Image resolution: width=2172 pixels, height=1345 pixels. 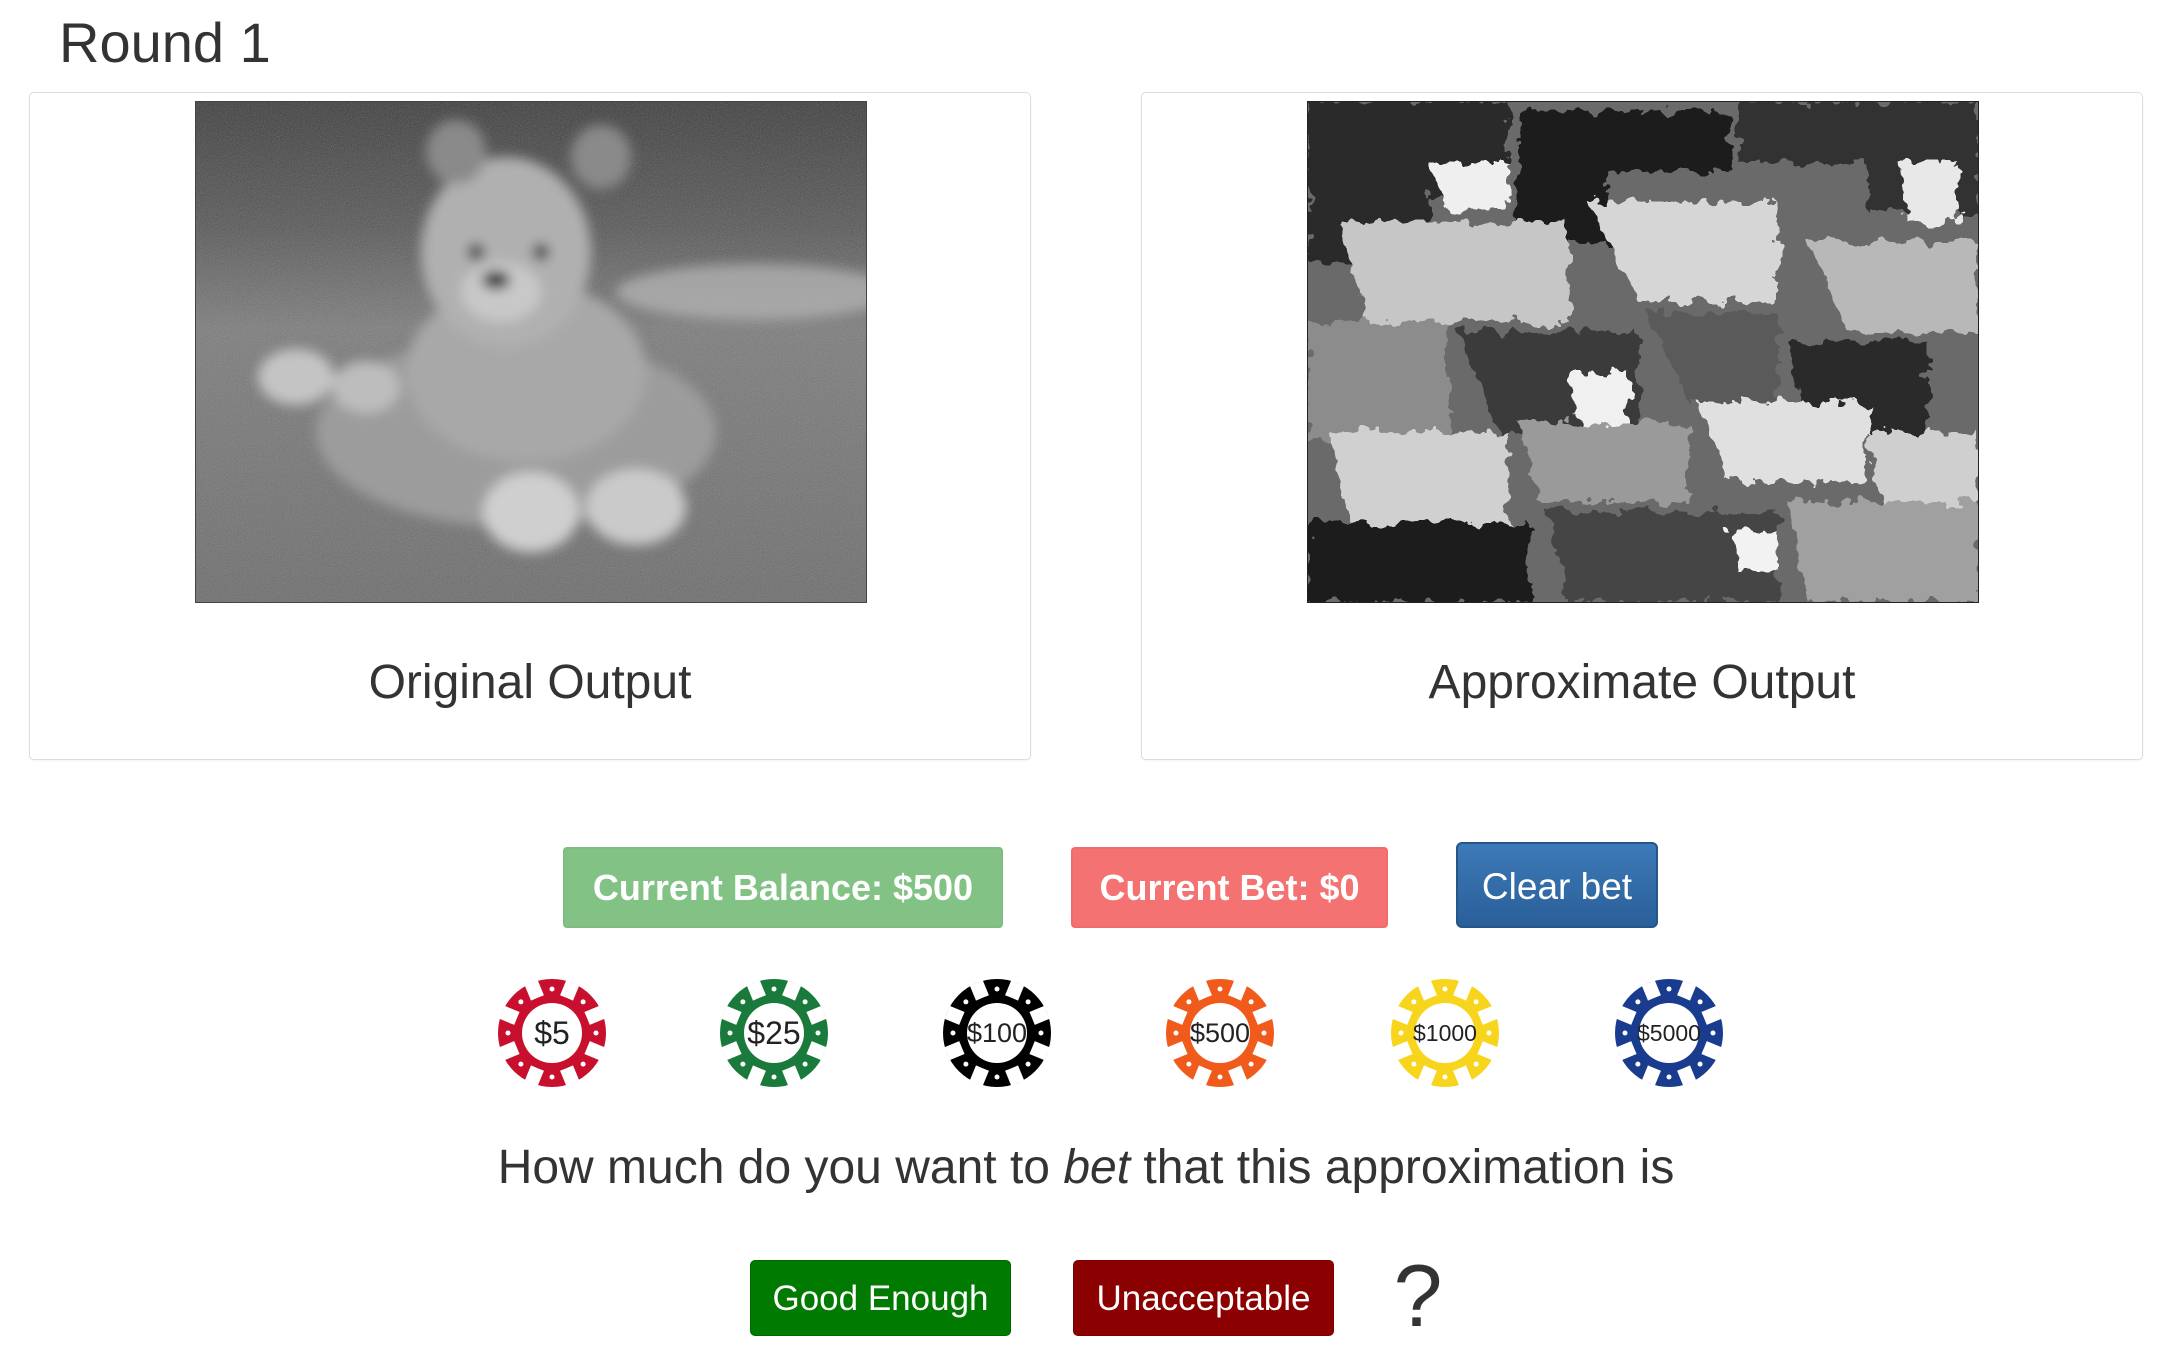 I want to click on chip-100: $100, so click(x=997, y=1033).